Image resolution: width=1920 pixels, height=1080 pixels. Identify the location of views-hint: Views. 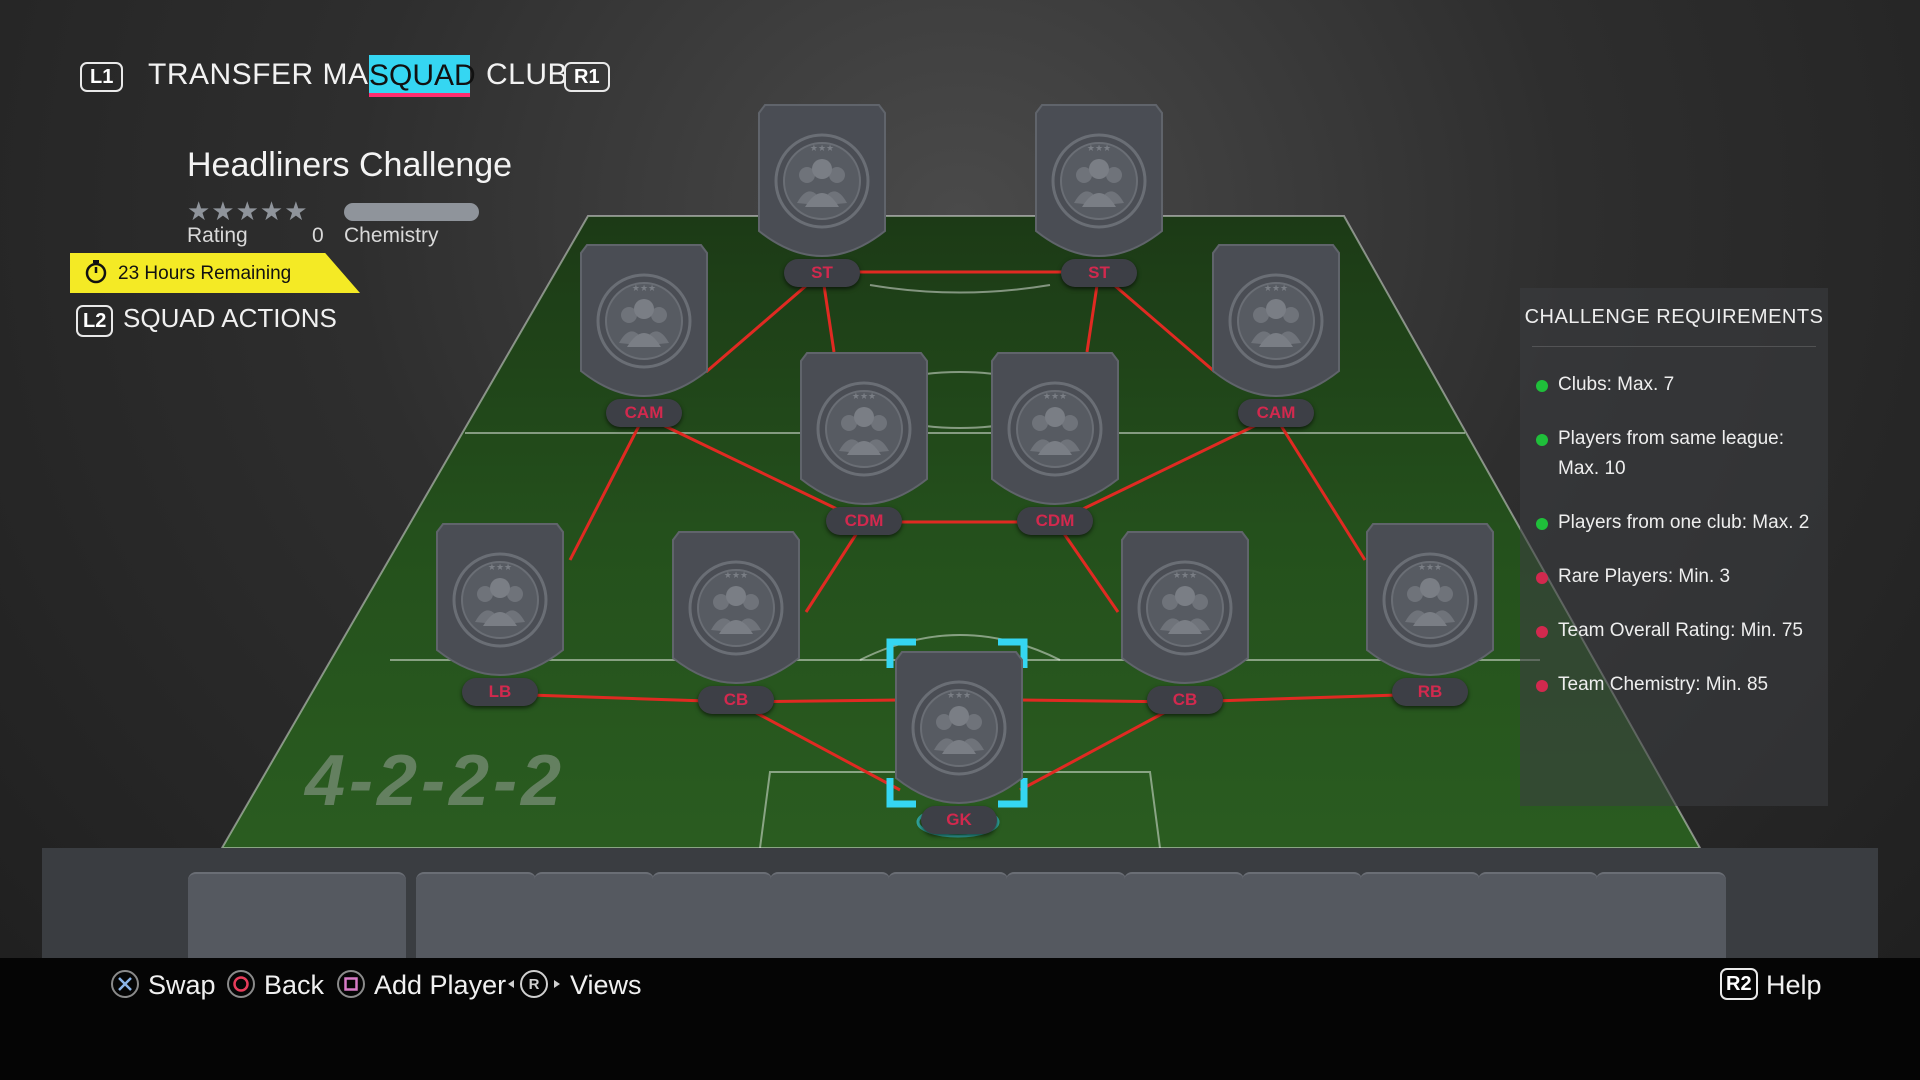
(606, 985).